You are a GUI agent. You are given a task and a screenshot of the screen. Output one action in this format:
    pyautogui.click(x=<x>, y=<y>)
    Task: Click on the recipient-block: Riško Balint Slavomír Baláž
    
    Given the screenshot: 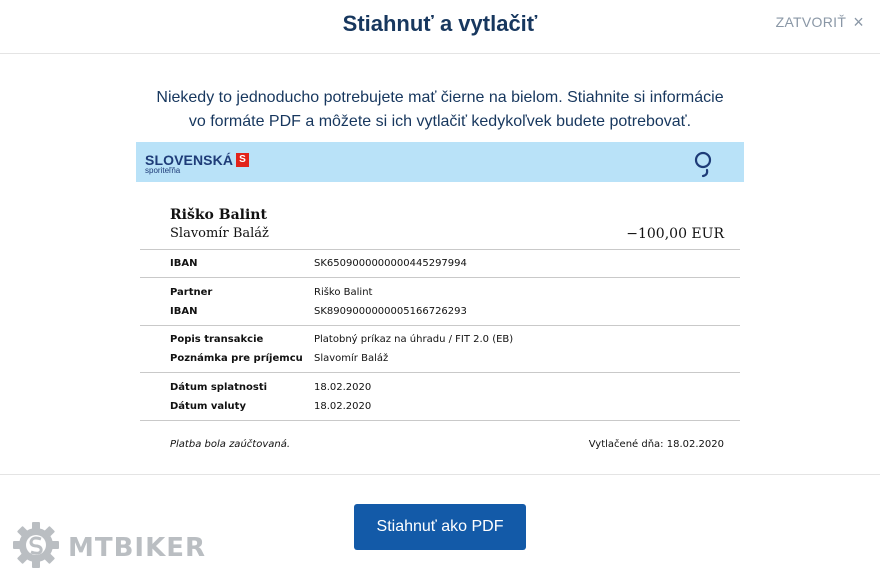 What is the action you would take?
    pyautogui.click(x=219, y=224)
    